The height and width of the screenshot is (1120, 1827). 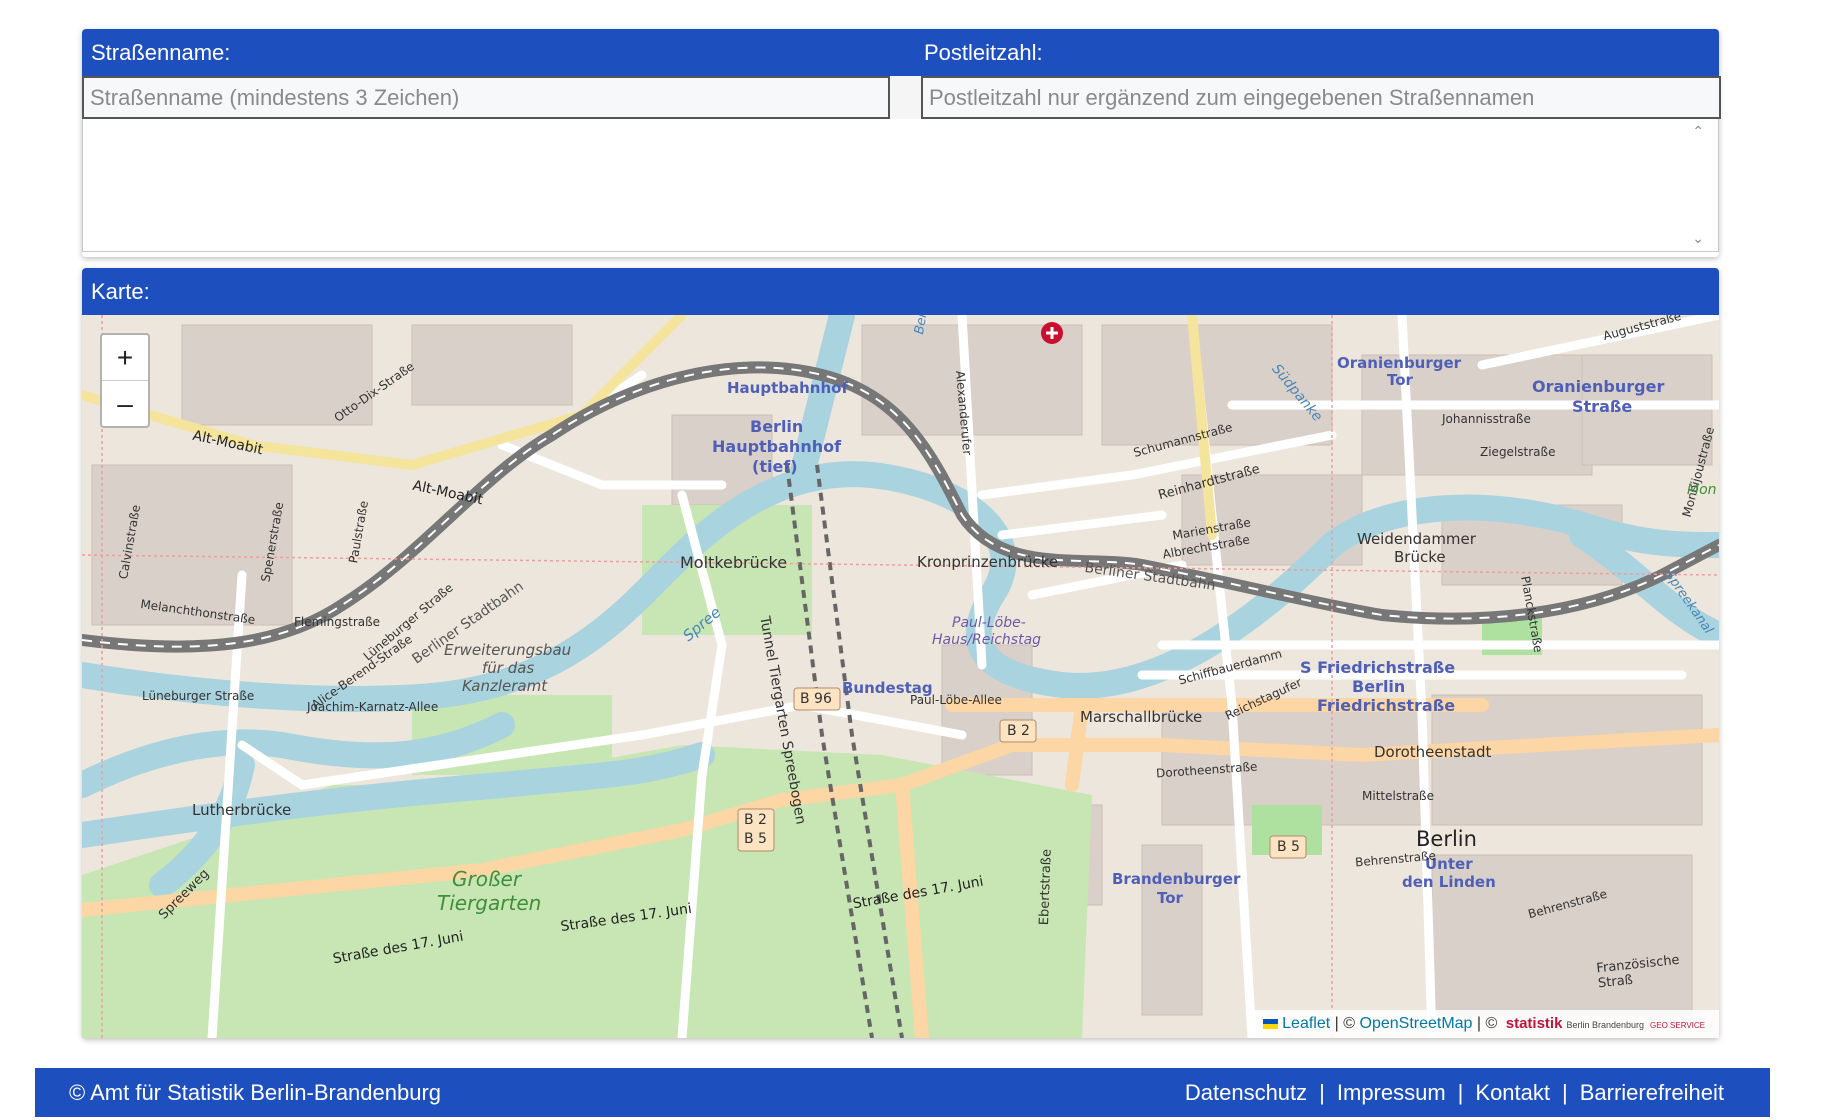 What do you see at coordinates (125, 357) in the screenshot?
I see `zoom-in-button: +` at bounding box center [125, 357].